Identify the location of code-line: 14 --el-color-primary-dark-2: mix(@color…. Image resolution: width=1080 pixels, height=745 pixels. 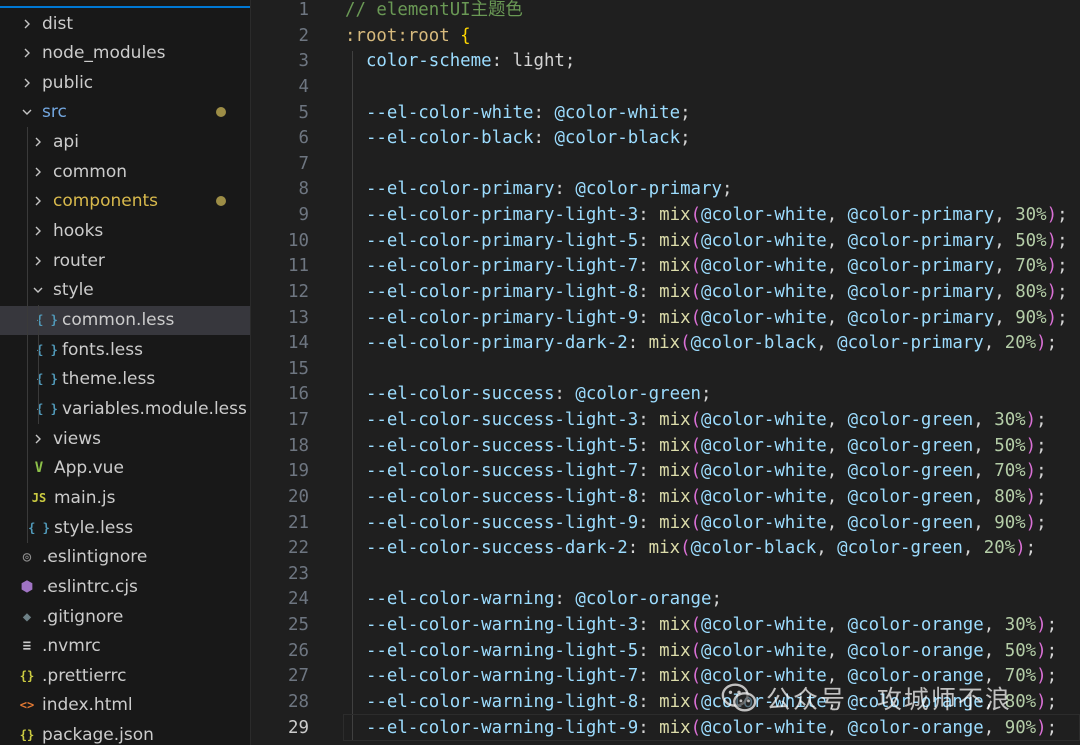
(665, 344).